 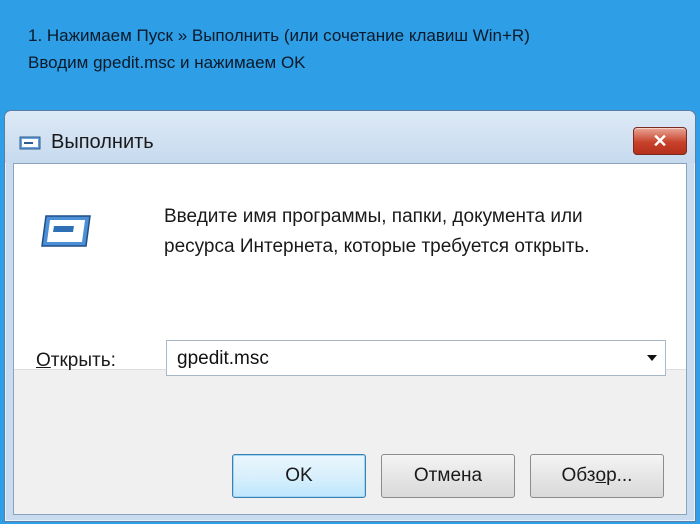 I want to click on open-combobox: gpedit.msc, so click(x=416, y=358).